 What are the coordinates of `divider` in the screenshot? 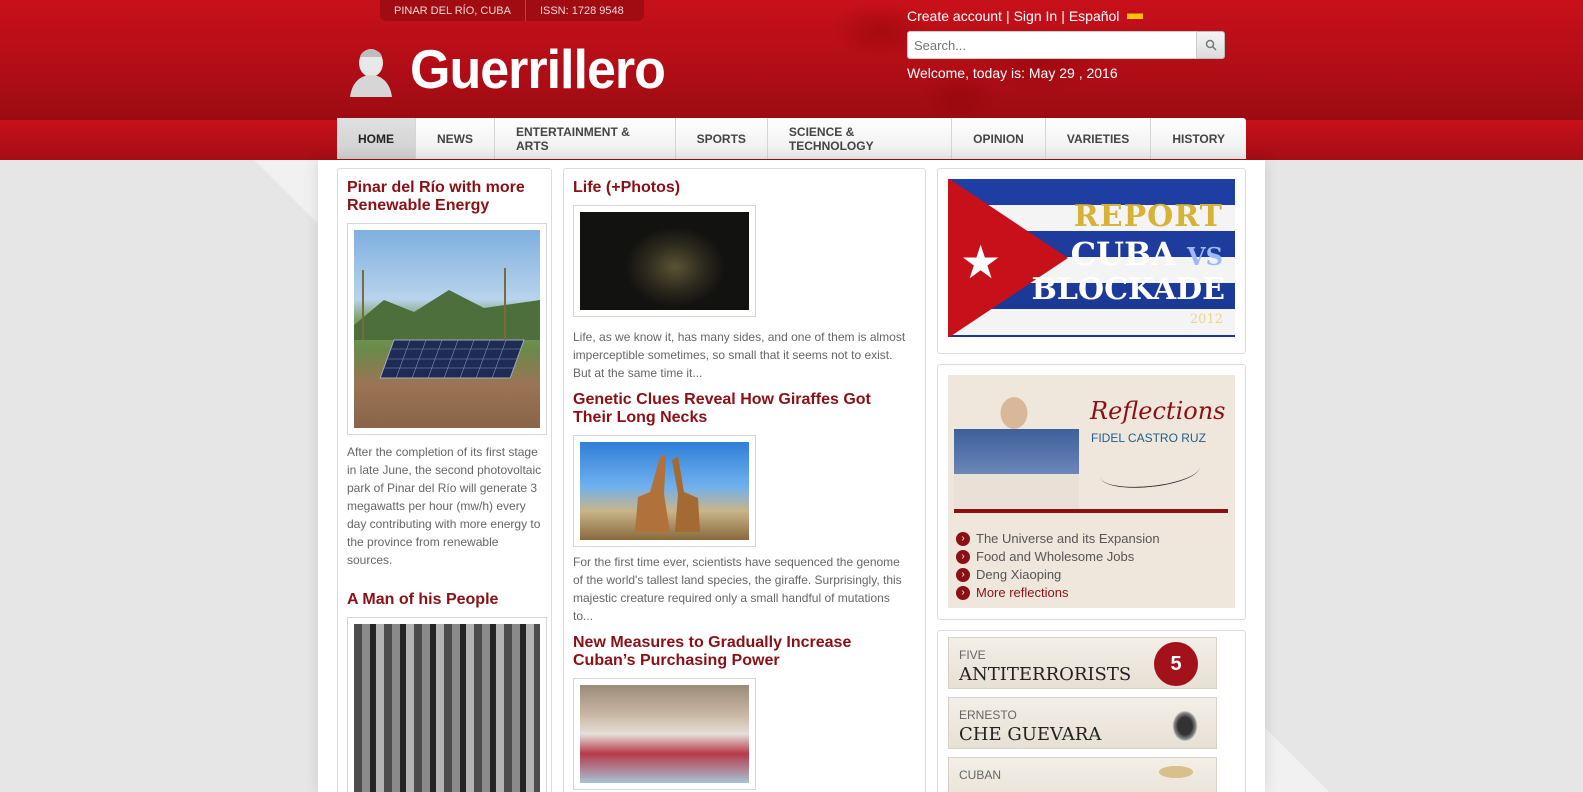 It's located at (1091, 511).